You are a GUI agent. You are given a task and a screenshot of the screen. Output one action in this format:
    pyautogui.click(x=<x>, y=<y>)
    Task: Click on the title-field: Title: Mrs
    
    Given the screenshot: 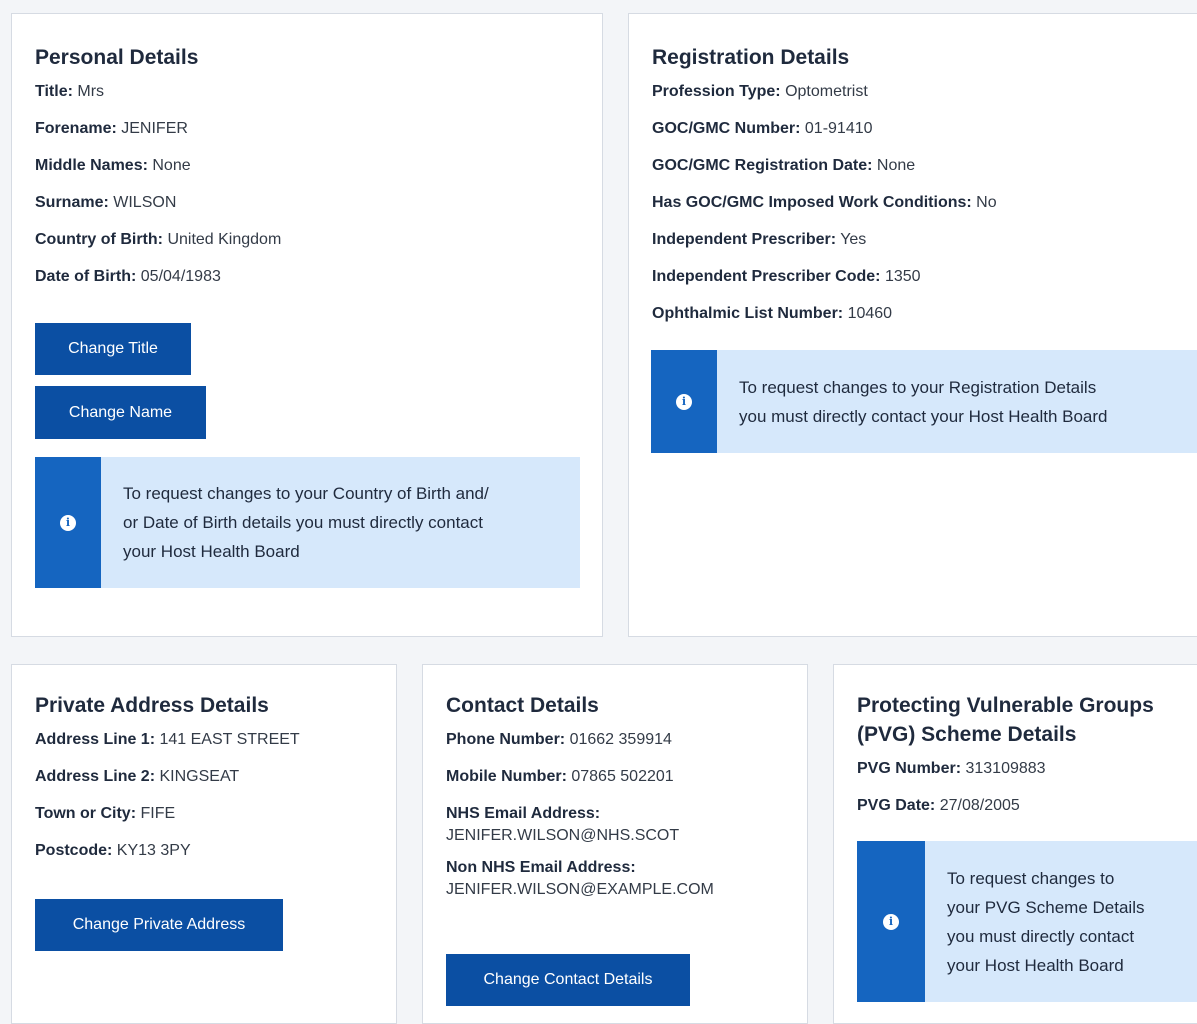 What is the action you would take?
    pyautogui.click(x=70, y=91)
    